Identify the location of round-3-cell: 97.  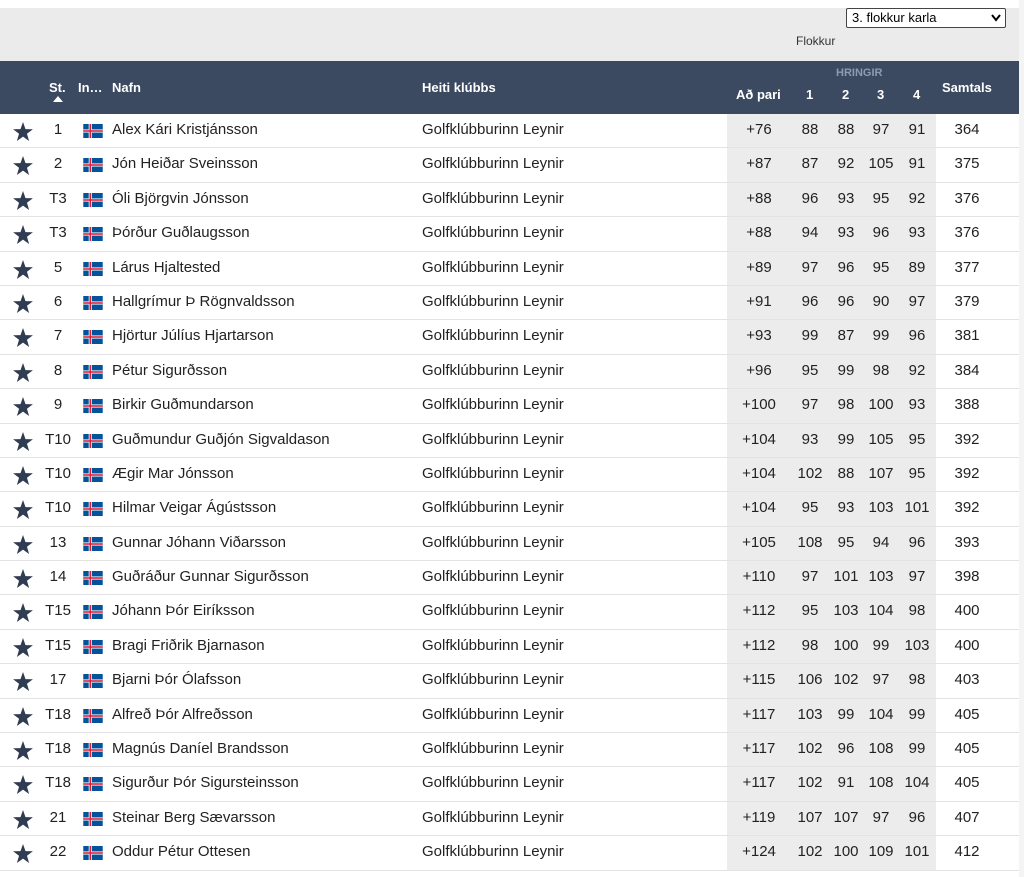
(881, 680).